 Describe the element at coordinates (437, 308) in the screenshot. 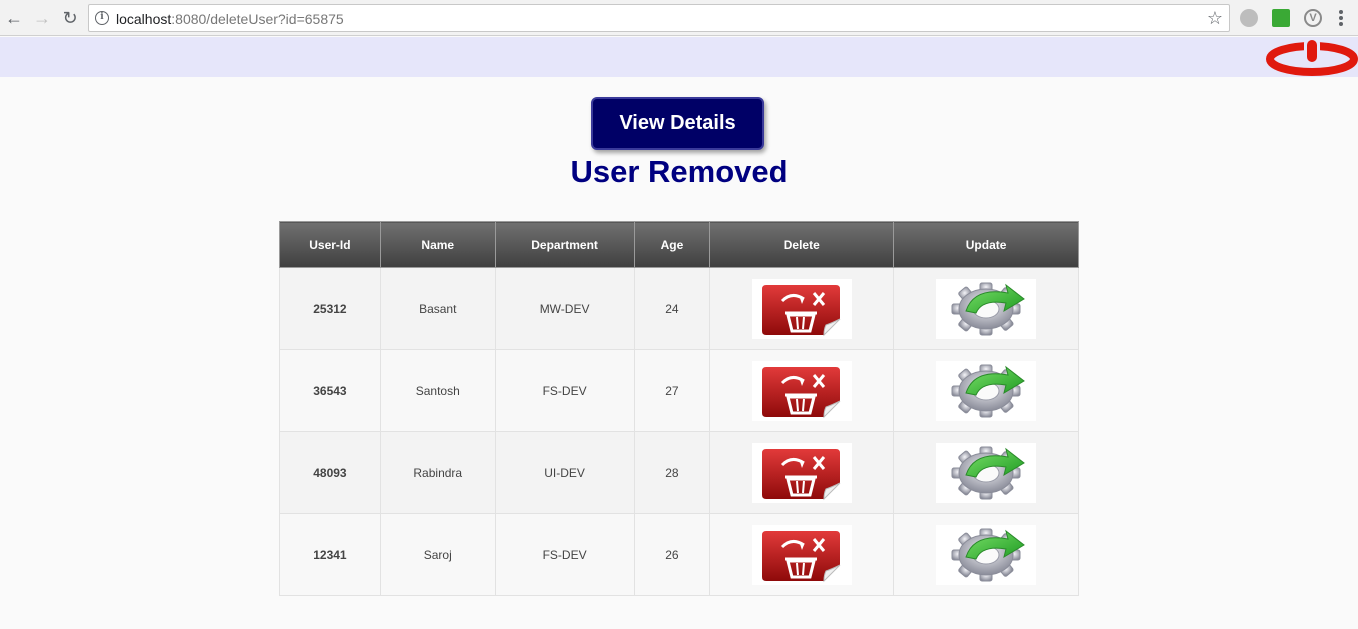

I see `name-cell: Basant` at that location.